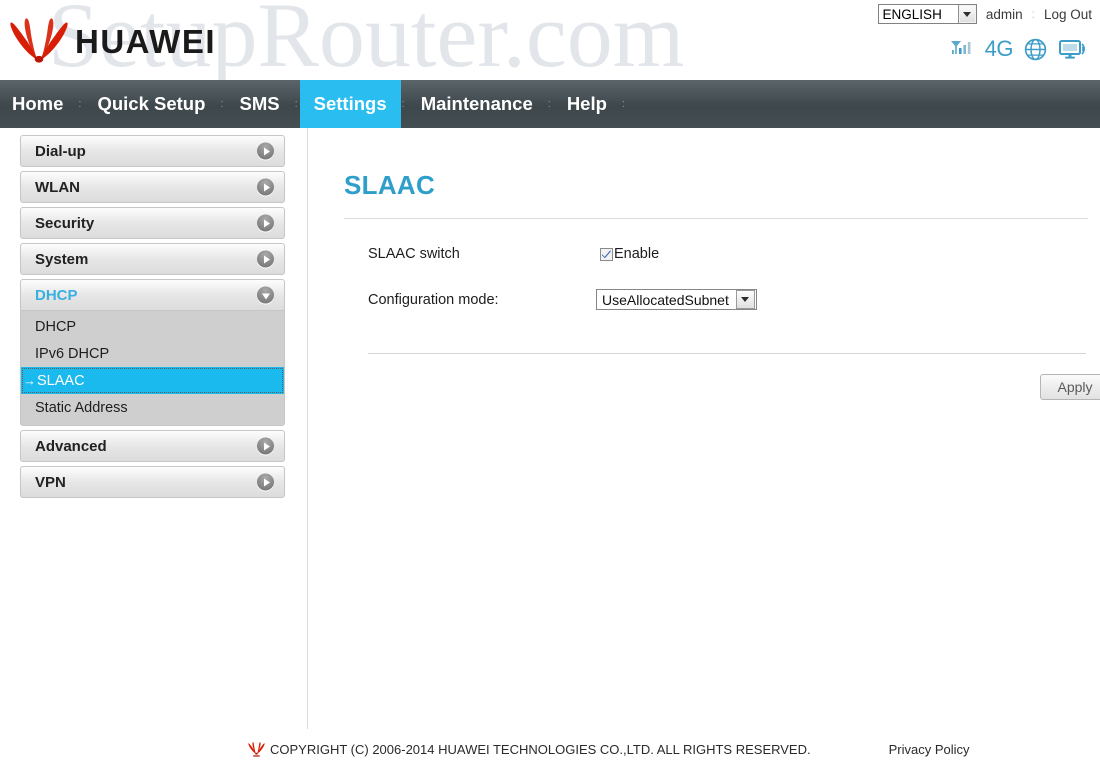 The width and height of the screenshot is (1100, 769). I want to click on header-account-bar: ENGLISH admin : Log Out, so click(984, 14).